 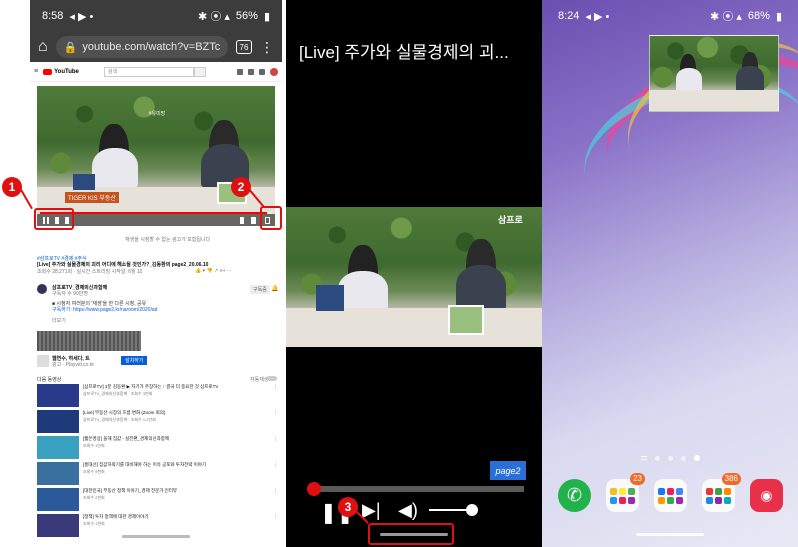 I want to click on hamburger-icon: ≡, so click(x=36, y=71).